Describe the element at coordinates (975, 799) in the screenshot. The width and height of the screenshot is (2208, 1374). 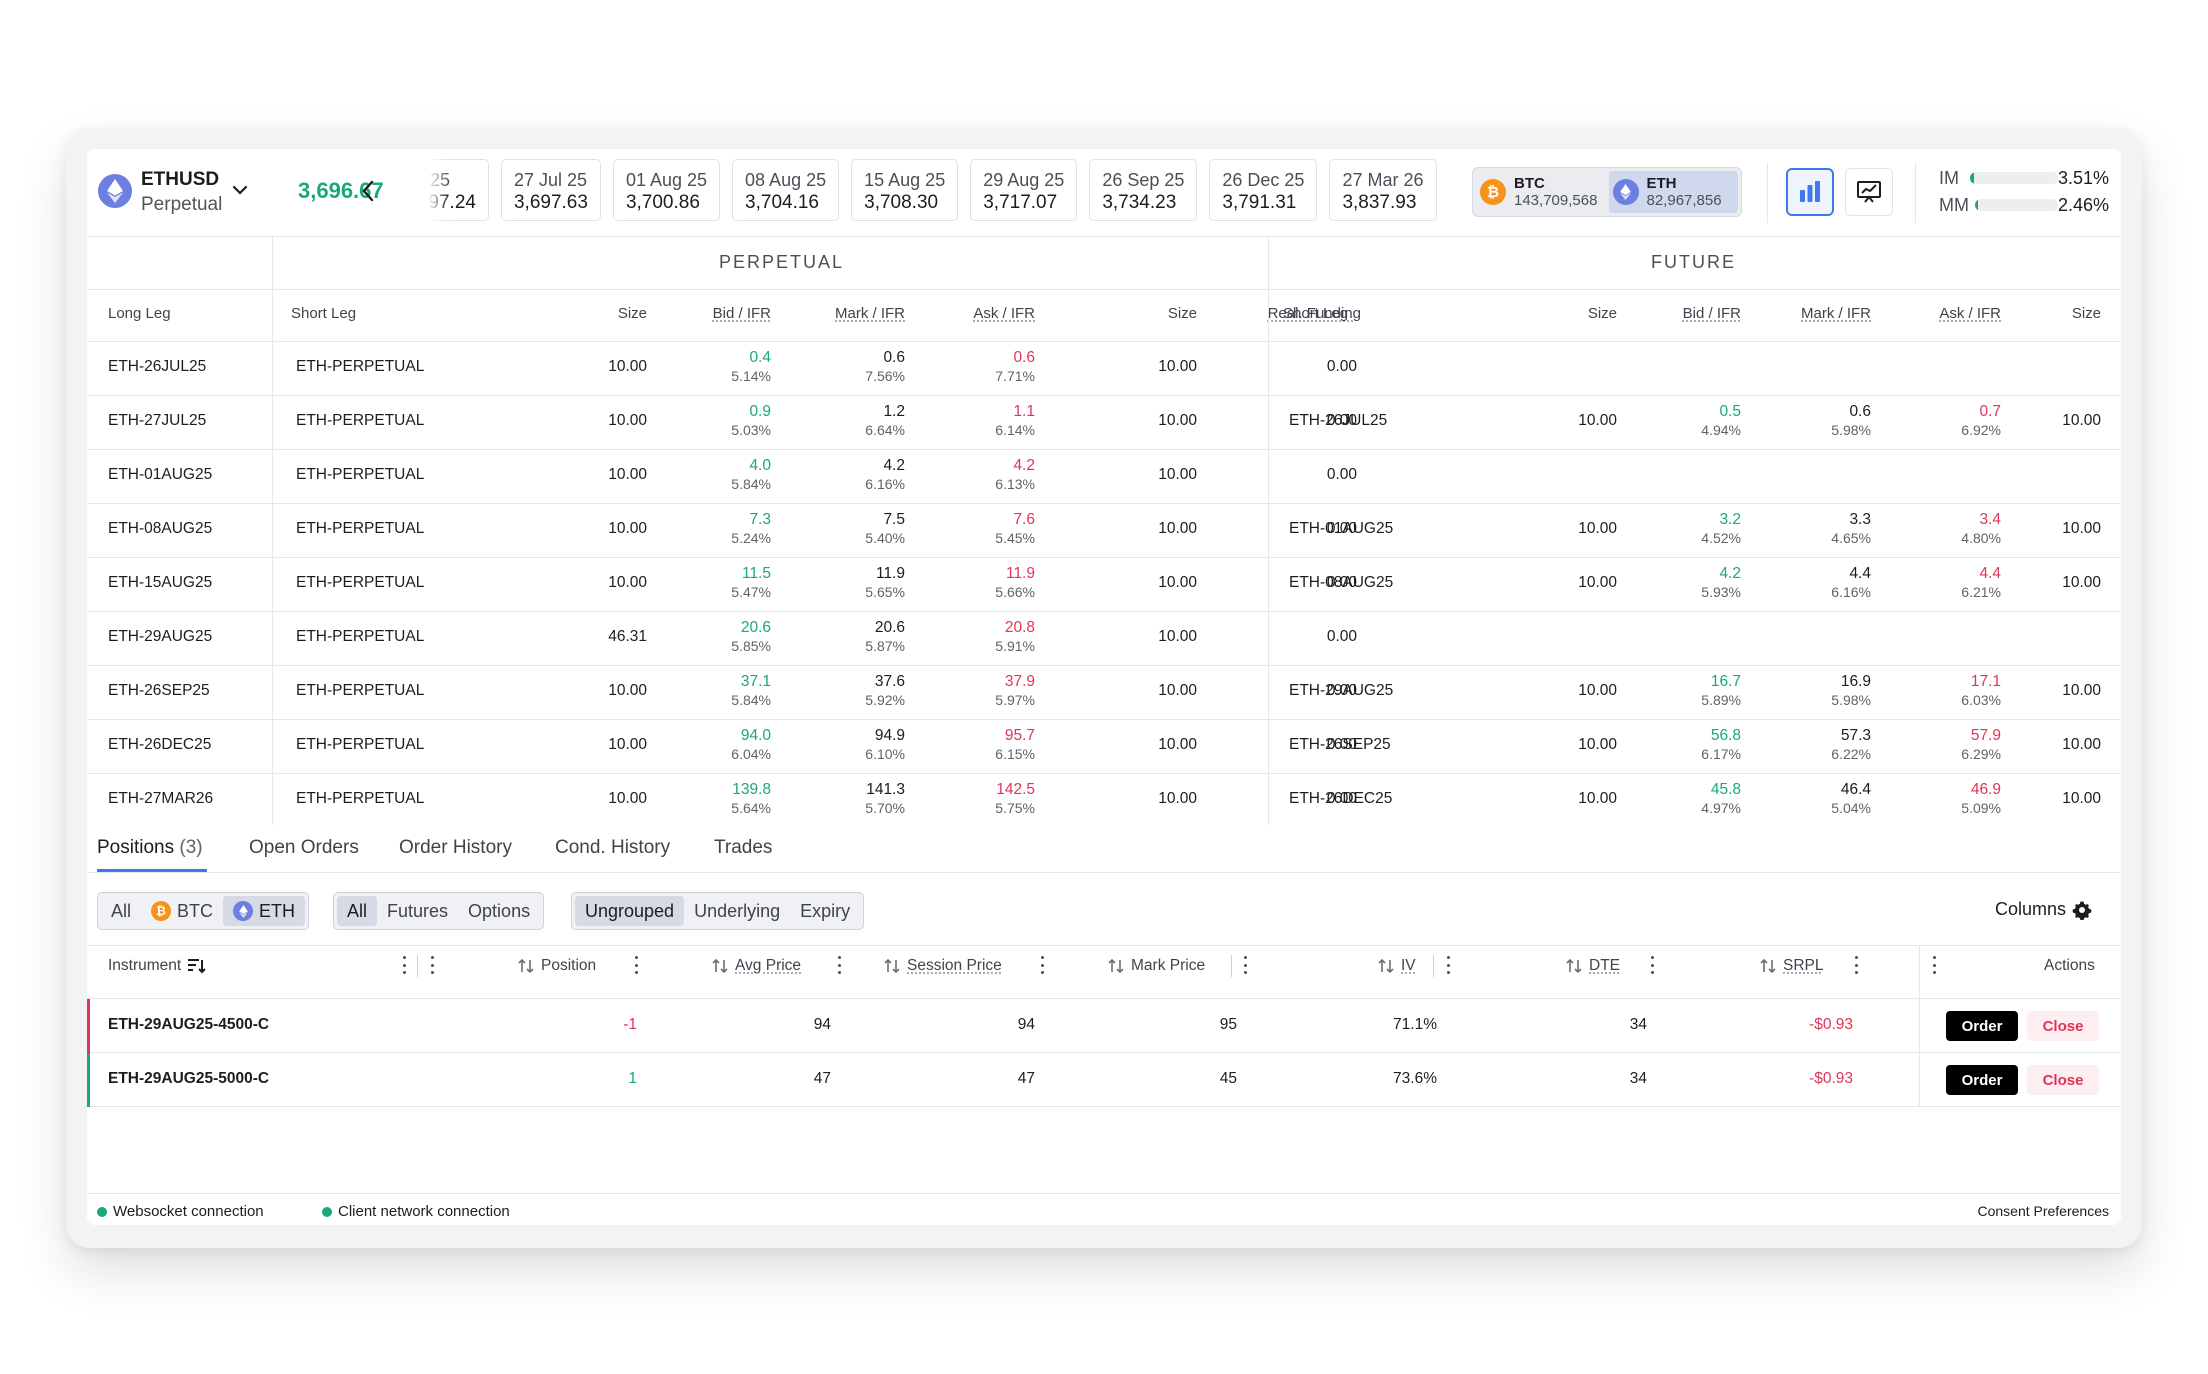
I see `ask-cell: 142.5 5.75%` at that location.